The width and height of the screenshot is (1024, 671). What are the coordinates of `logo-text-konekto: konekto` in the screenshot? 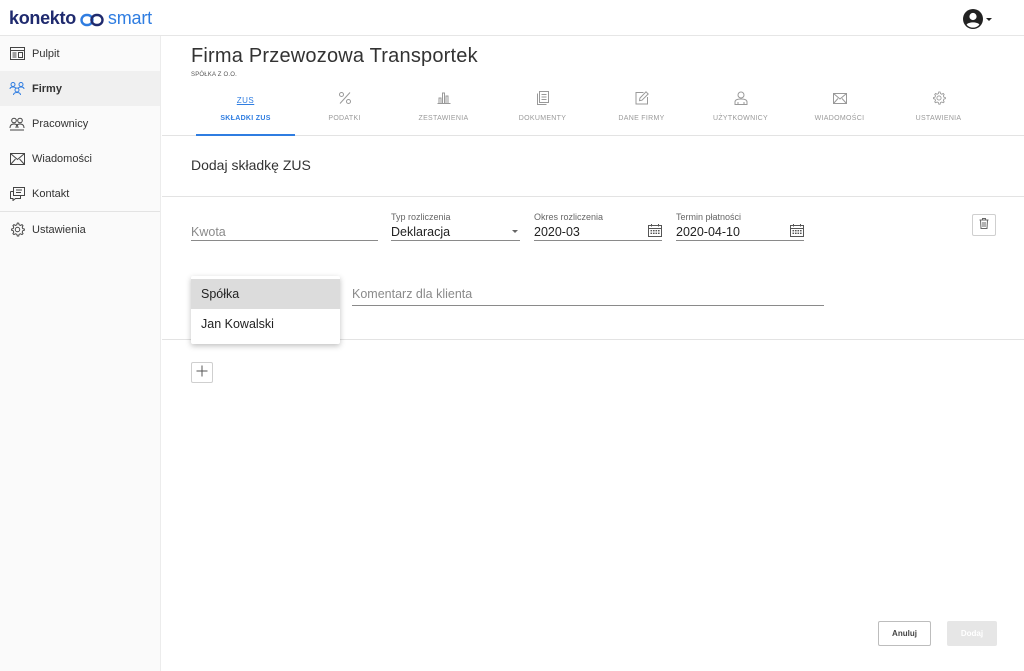 It's located at (42, 17).